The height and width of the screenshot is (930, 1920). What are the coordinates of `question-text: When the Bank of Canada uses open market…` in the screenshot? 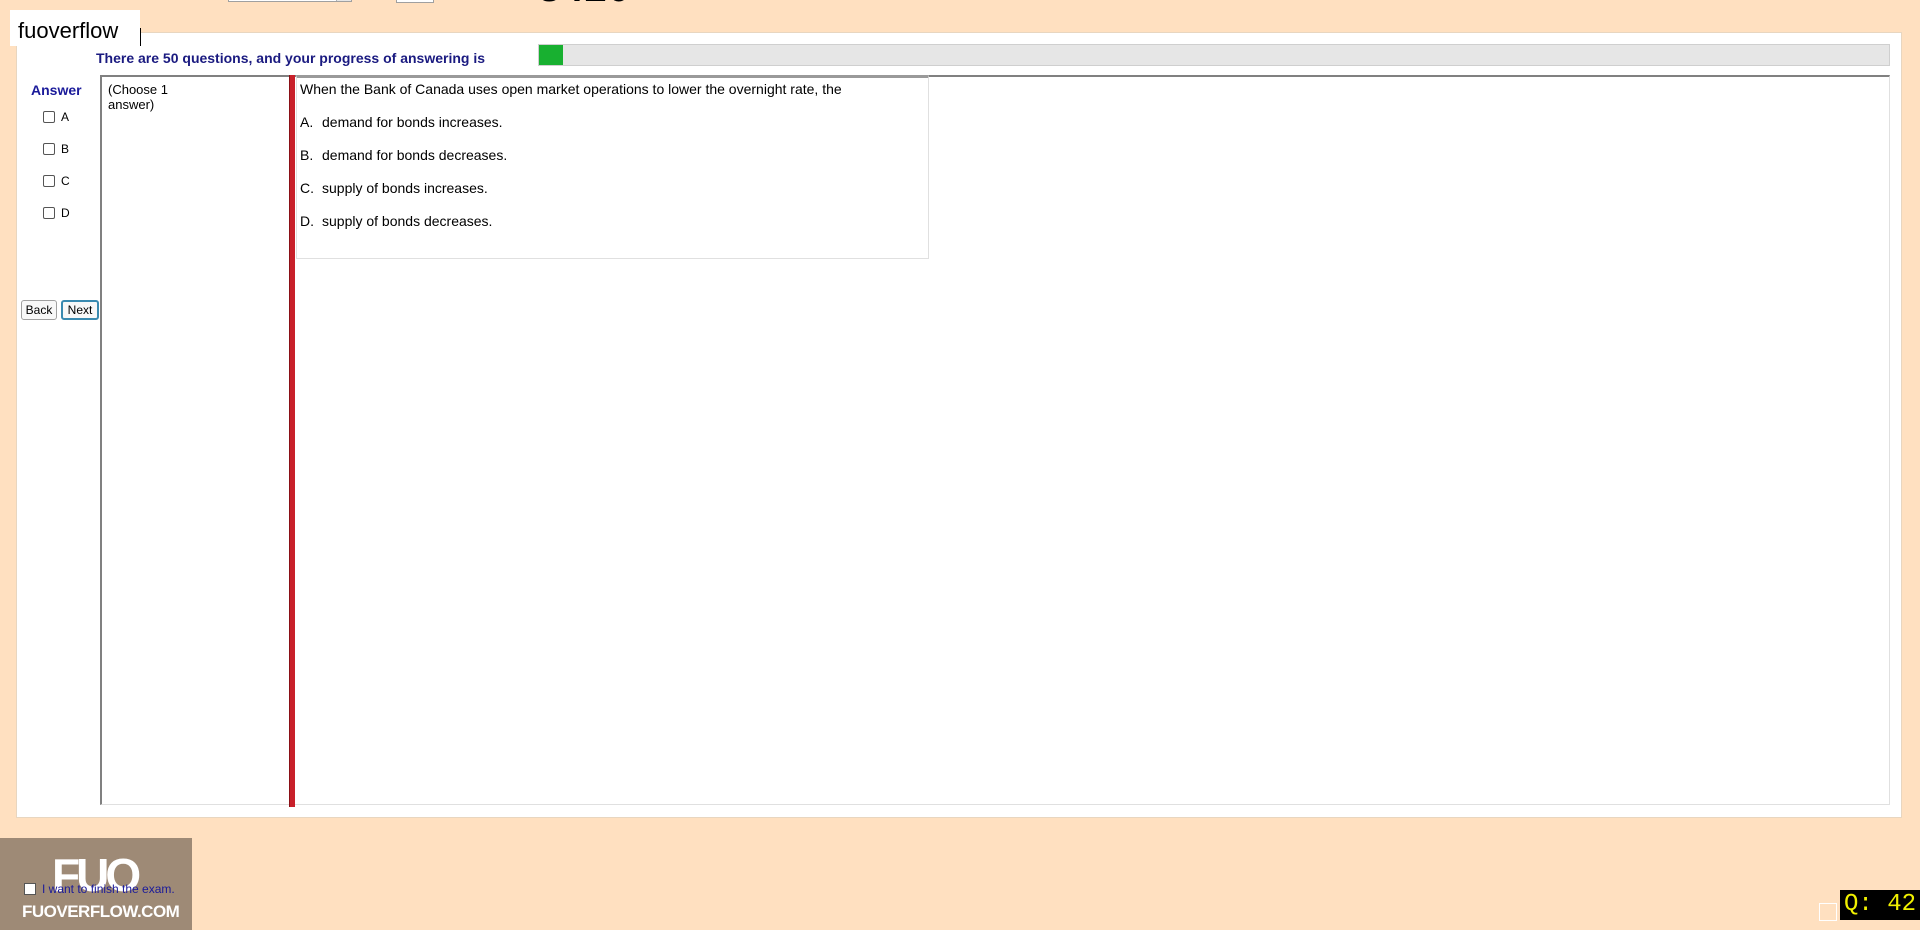 It's located at (571, 89).